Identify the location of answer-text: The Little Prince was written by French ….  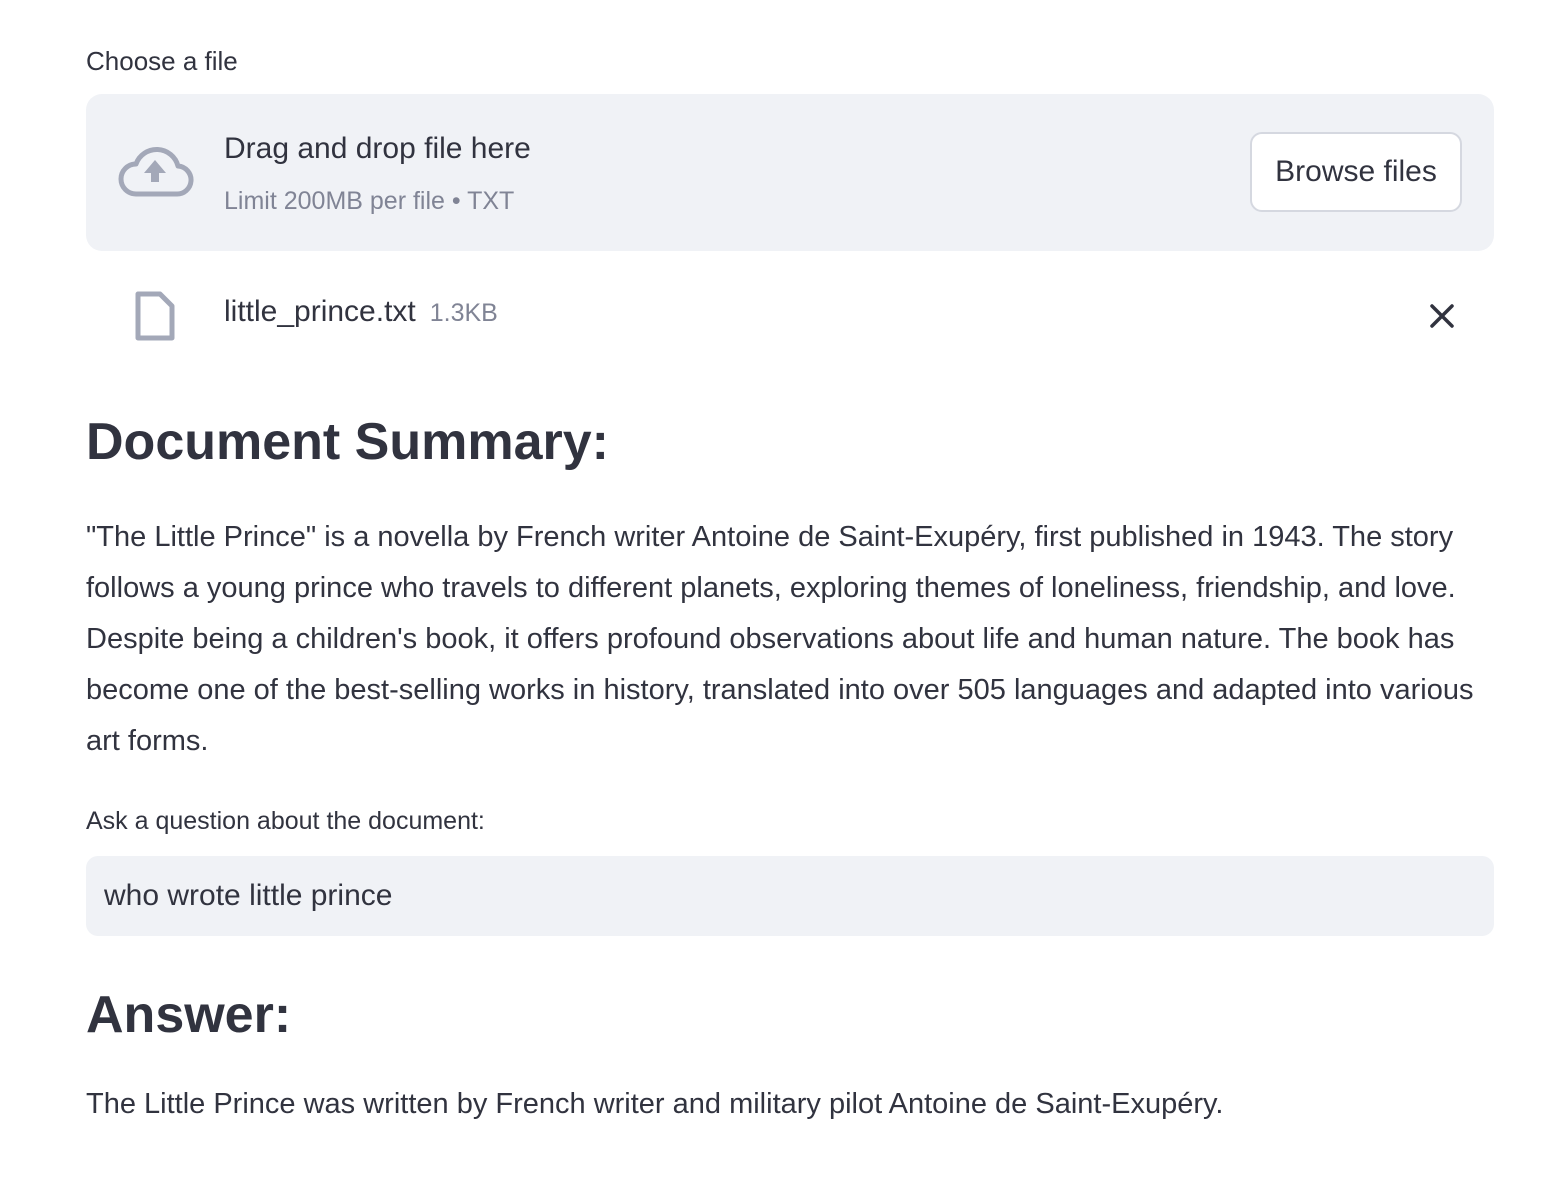
(655, 1104).